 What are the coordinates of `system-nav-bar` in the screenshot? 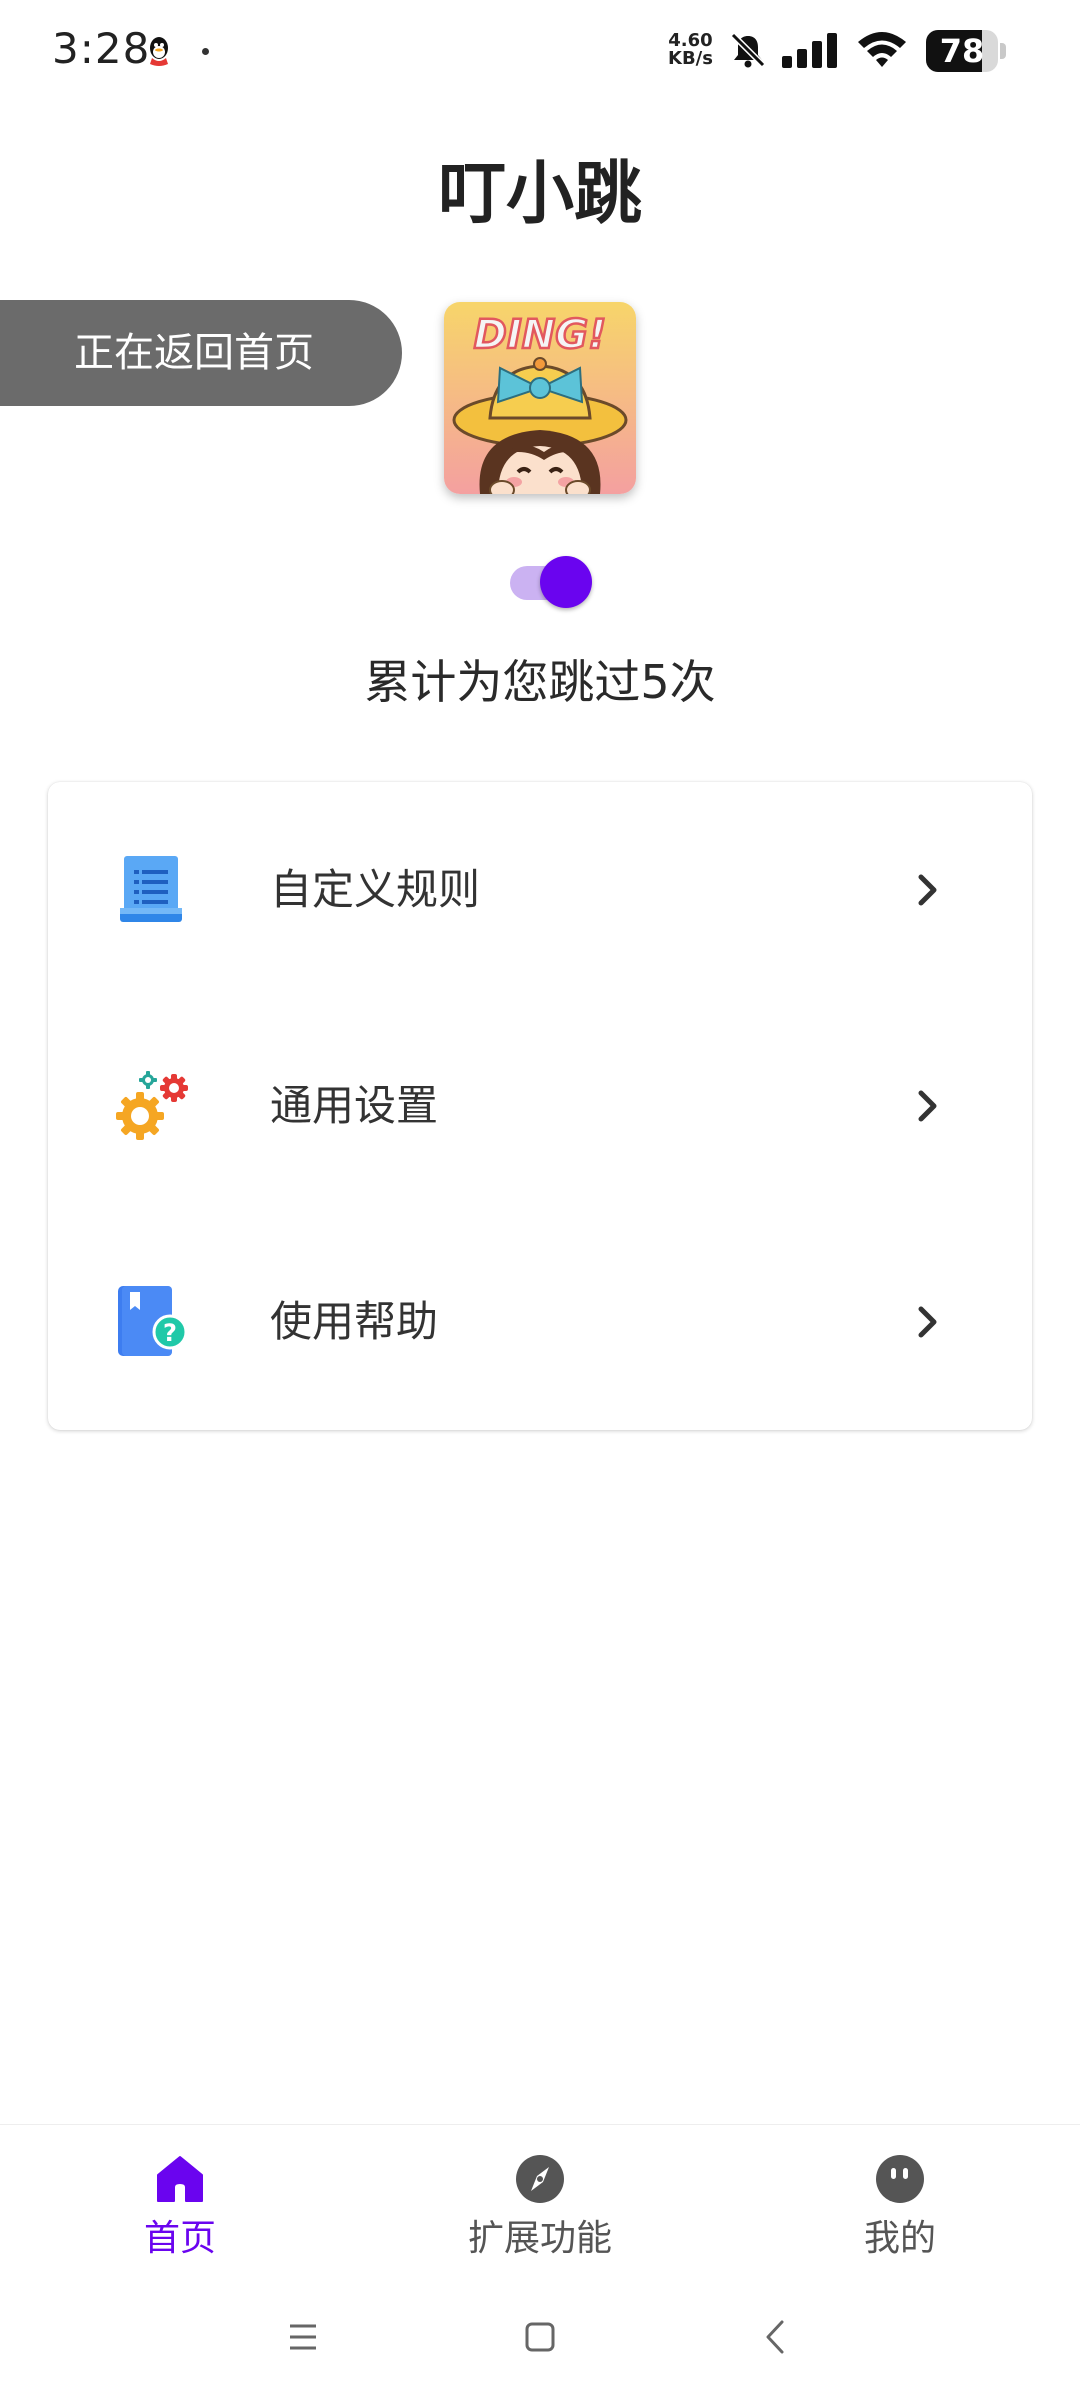 It's located at (540, 2337).